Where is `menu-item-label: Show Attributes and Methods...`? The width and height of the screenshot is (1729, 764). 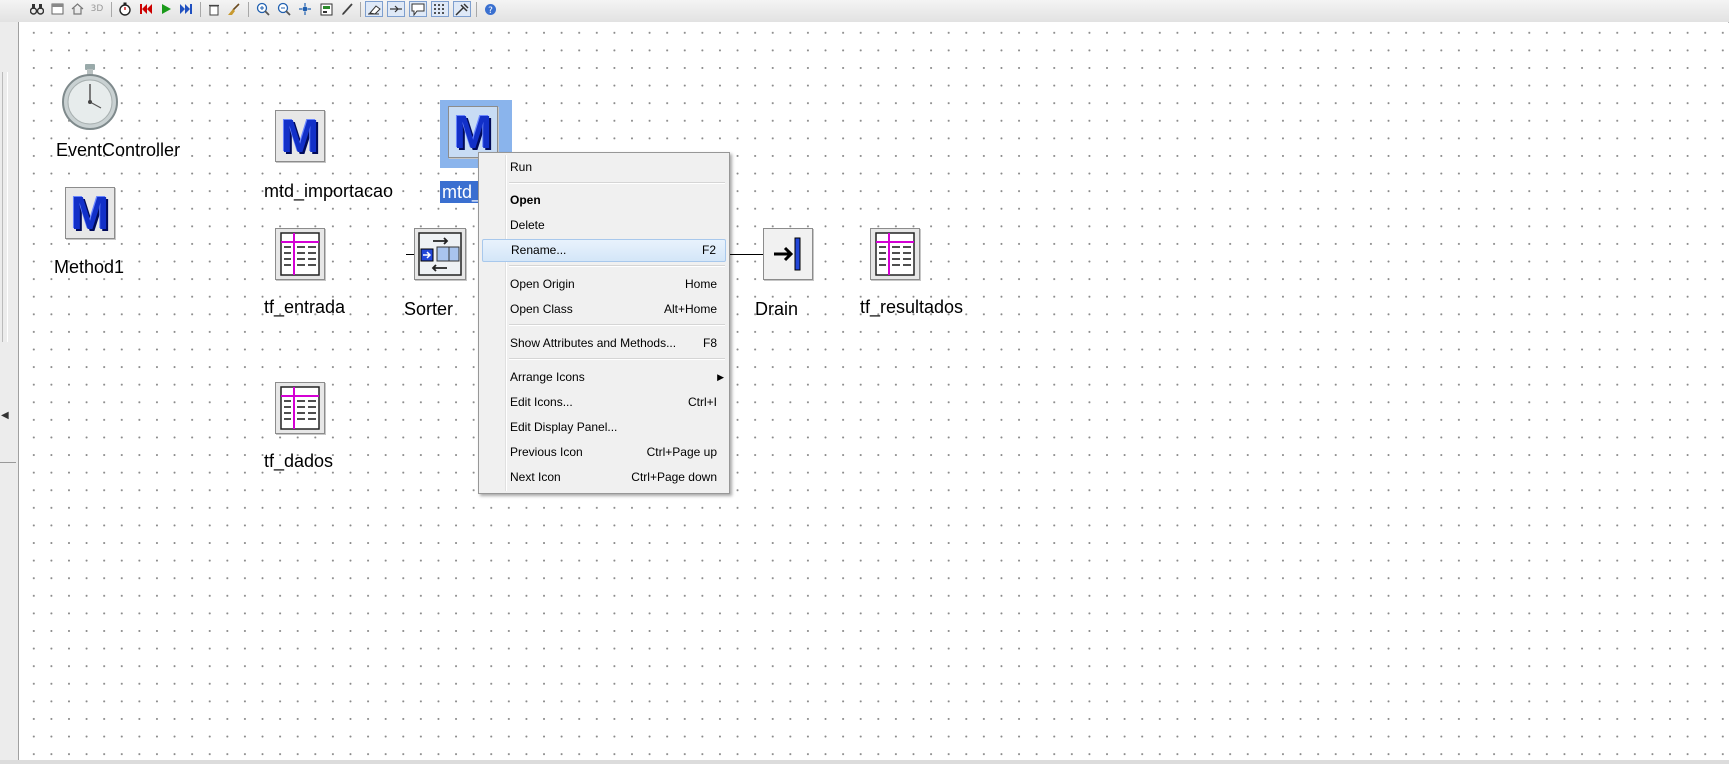
menu-item-label: Show Attributes and Methods... is located at coordinates (593, 343).